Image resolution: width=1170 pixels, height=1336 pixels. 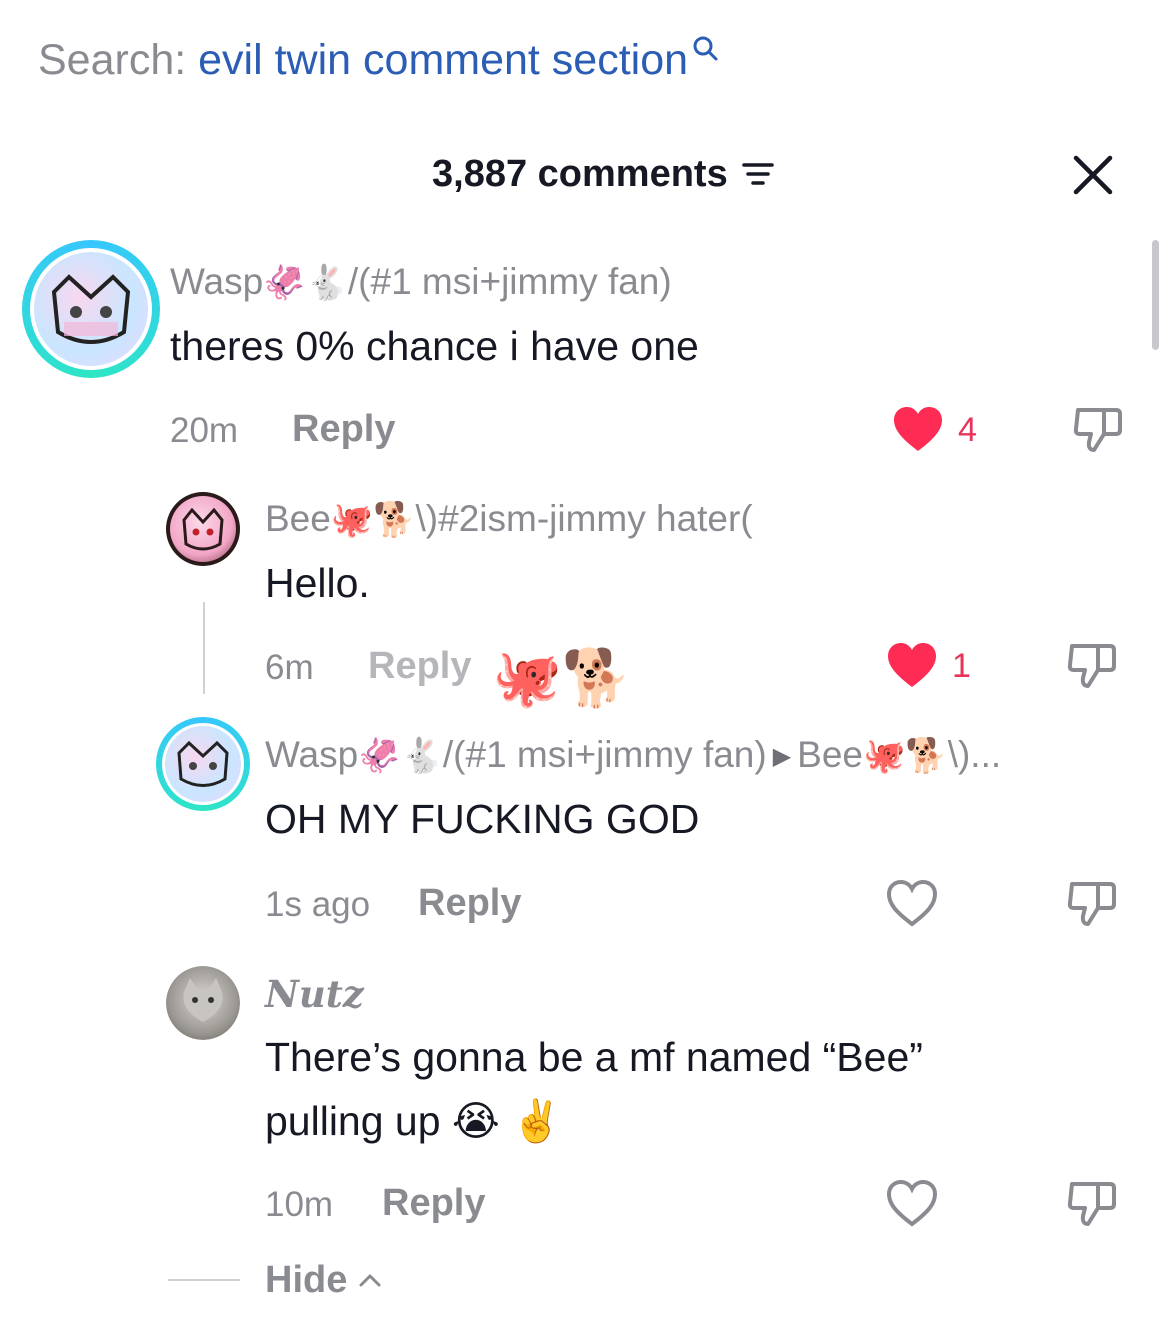 I want to click on thread-line, so click(x=204, y=648).